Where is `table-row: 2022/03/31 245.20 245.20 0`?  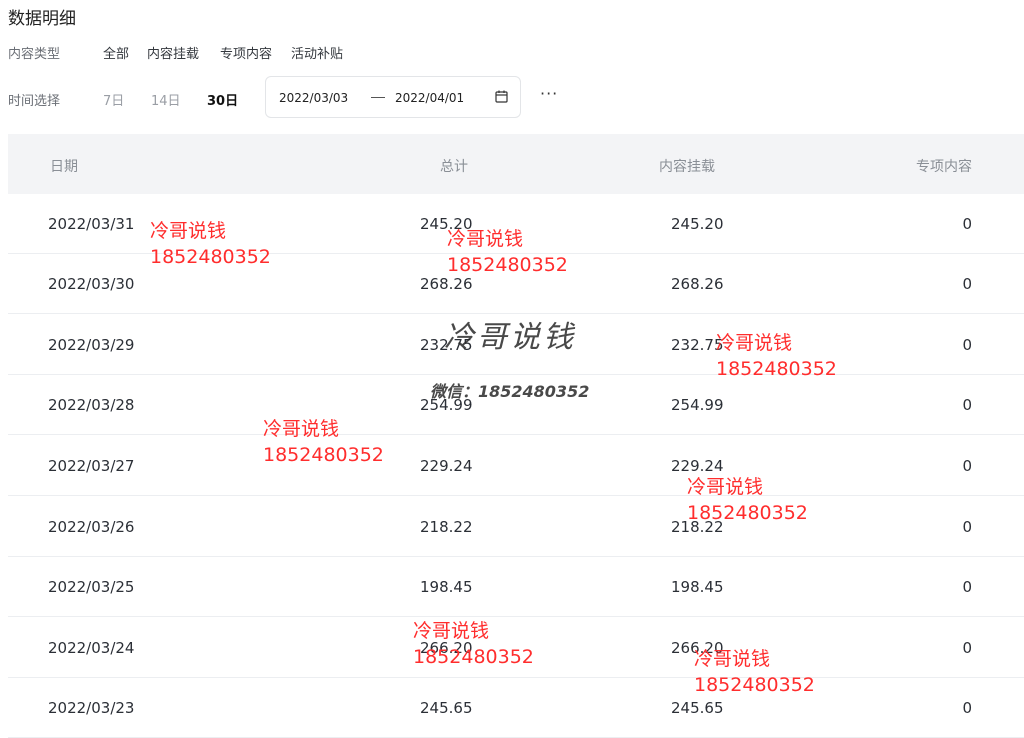
table-row: 2022/03/31 245.20 245.20 0 is located at coordinates (516, 224).